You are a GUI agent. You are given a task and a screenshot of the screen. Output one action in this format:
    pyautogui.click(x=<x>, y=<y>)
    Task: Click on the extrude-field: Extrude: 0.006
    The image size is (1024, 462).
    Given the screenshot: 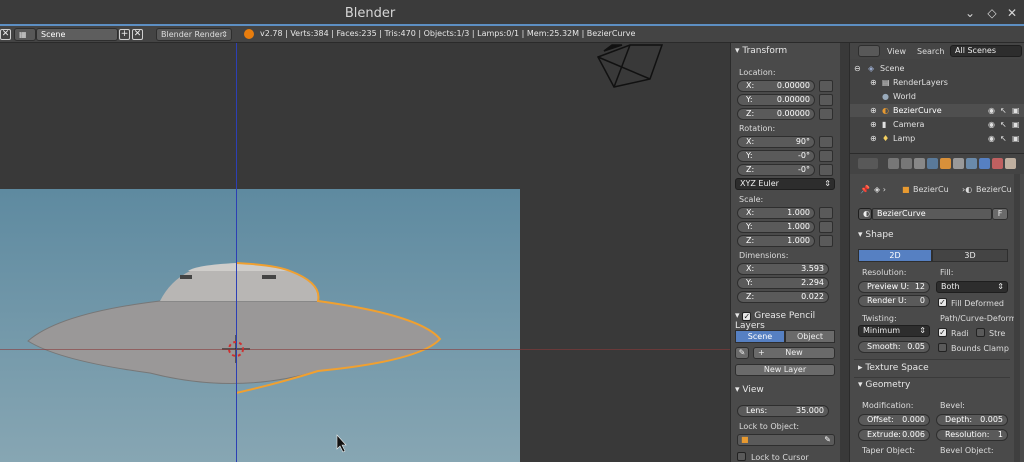 What is the action you would take?
    pyautogui.click(x=894, y=435)
    